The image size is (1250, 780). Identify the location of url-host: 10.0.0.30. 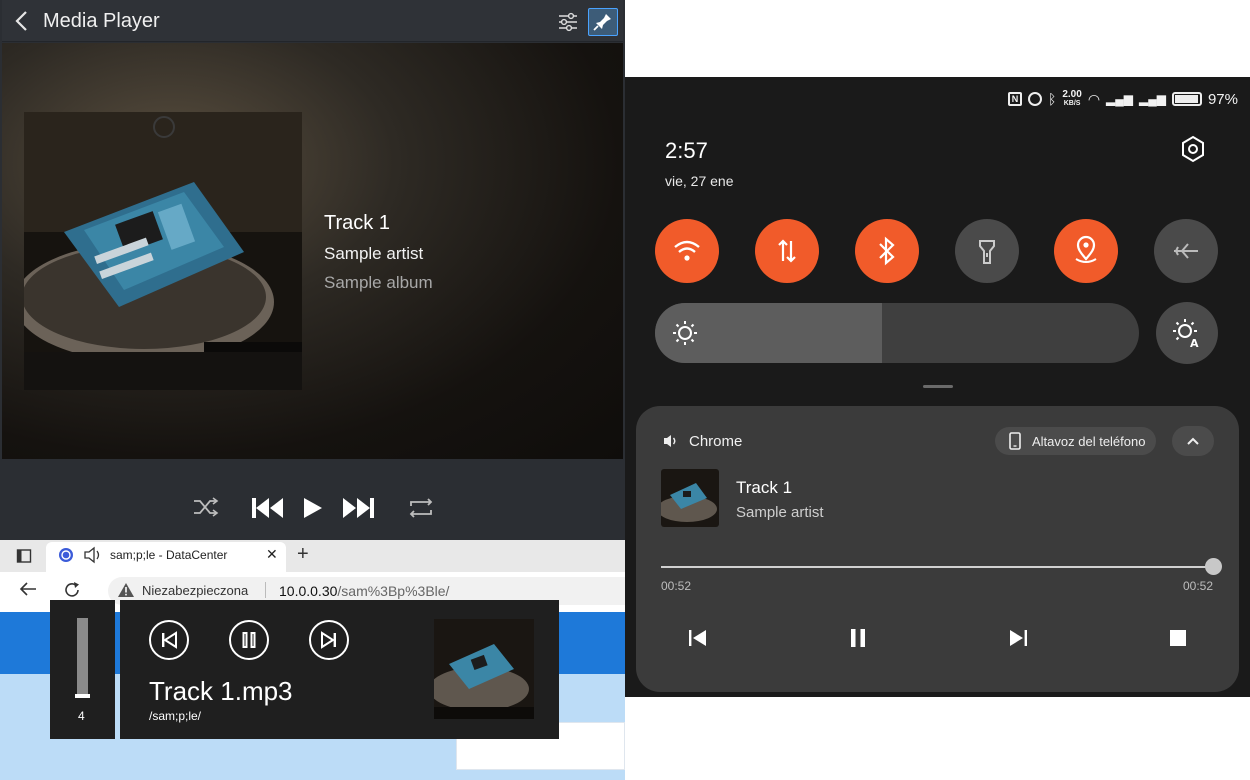
(308, 591).